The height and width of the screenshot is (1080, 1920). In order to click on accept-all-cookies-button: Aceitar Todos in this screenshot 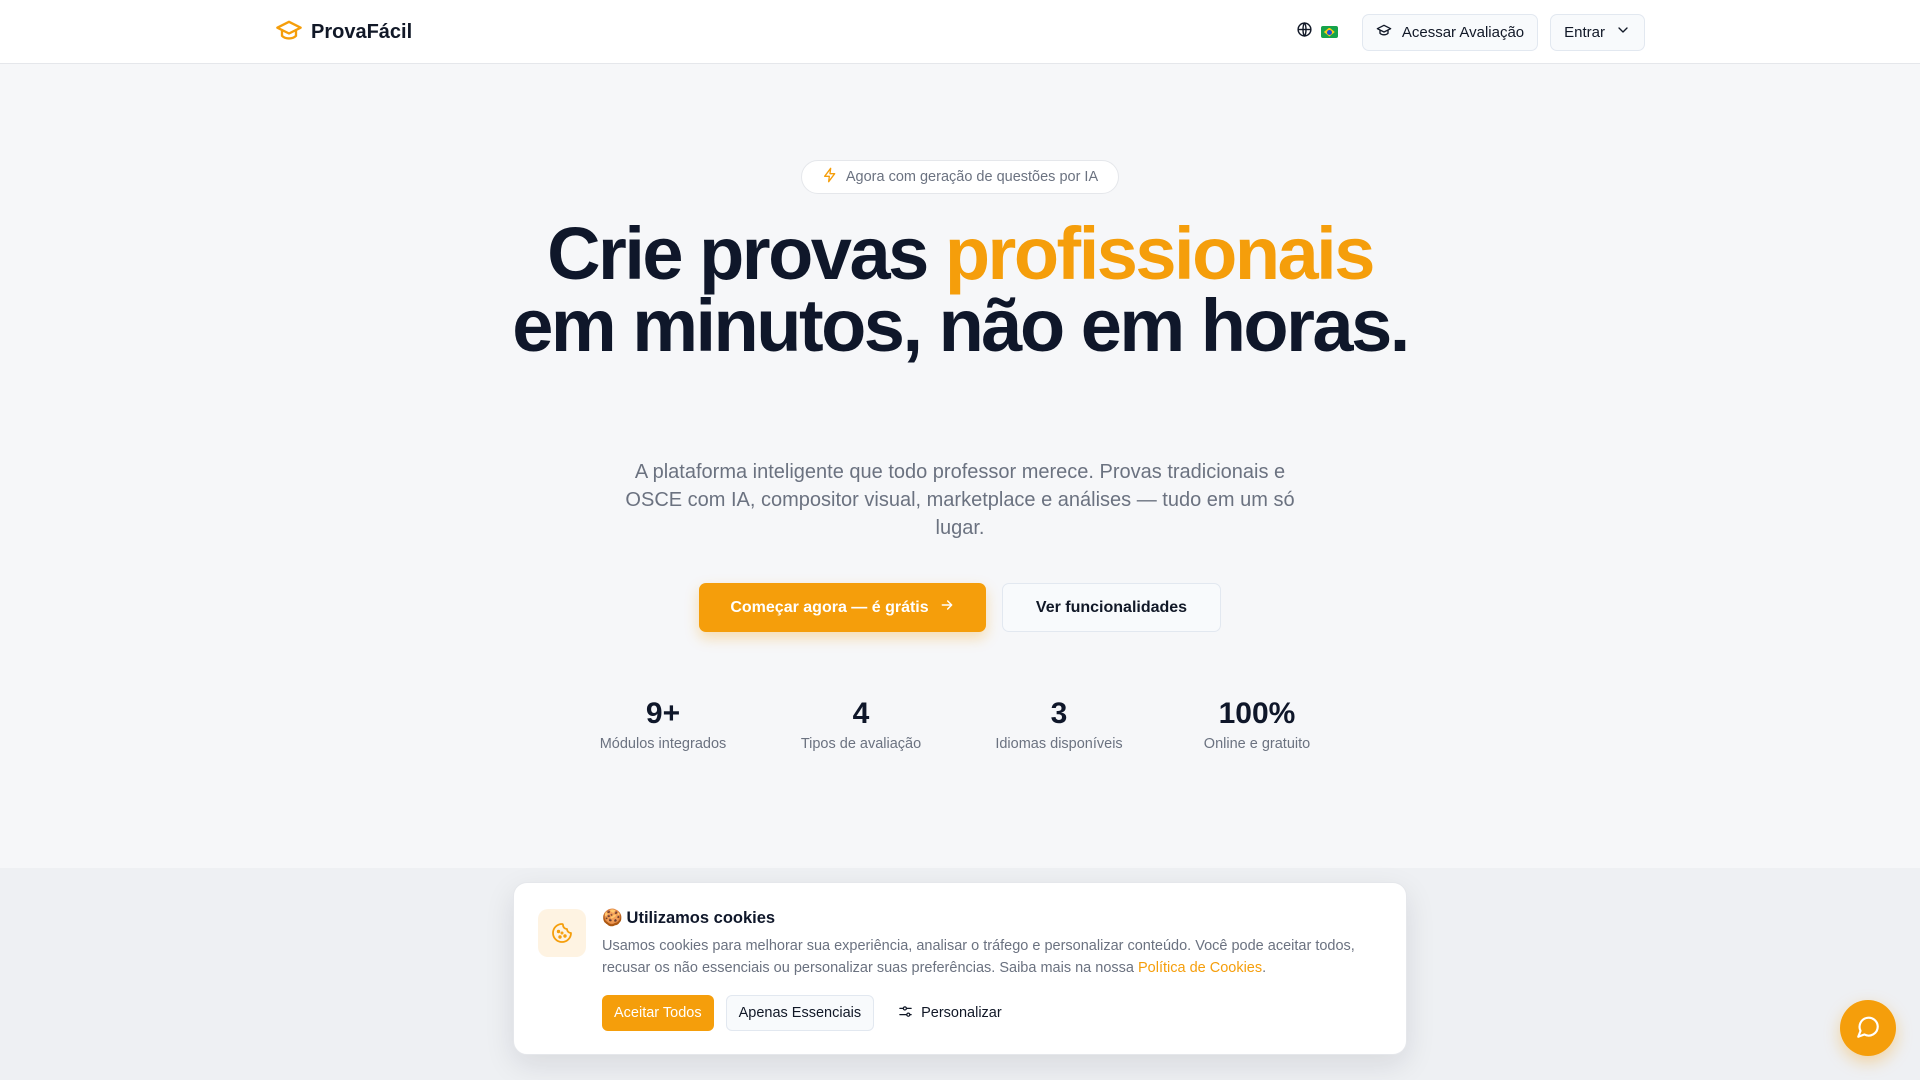, I will do `click(658, 1013)`.